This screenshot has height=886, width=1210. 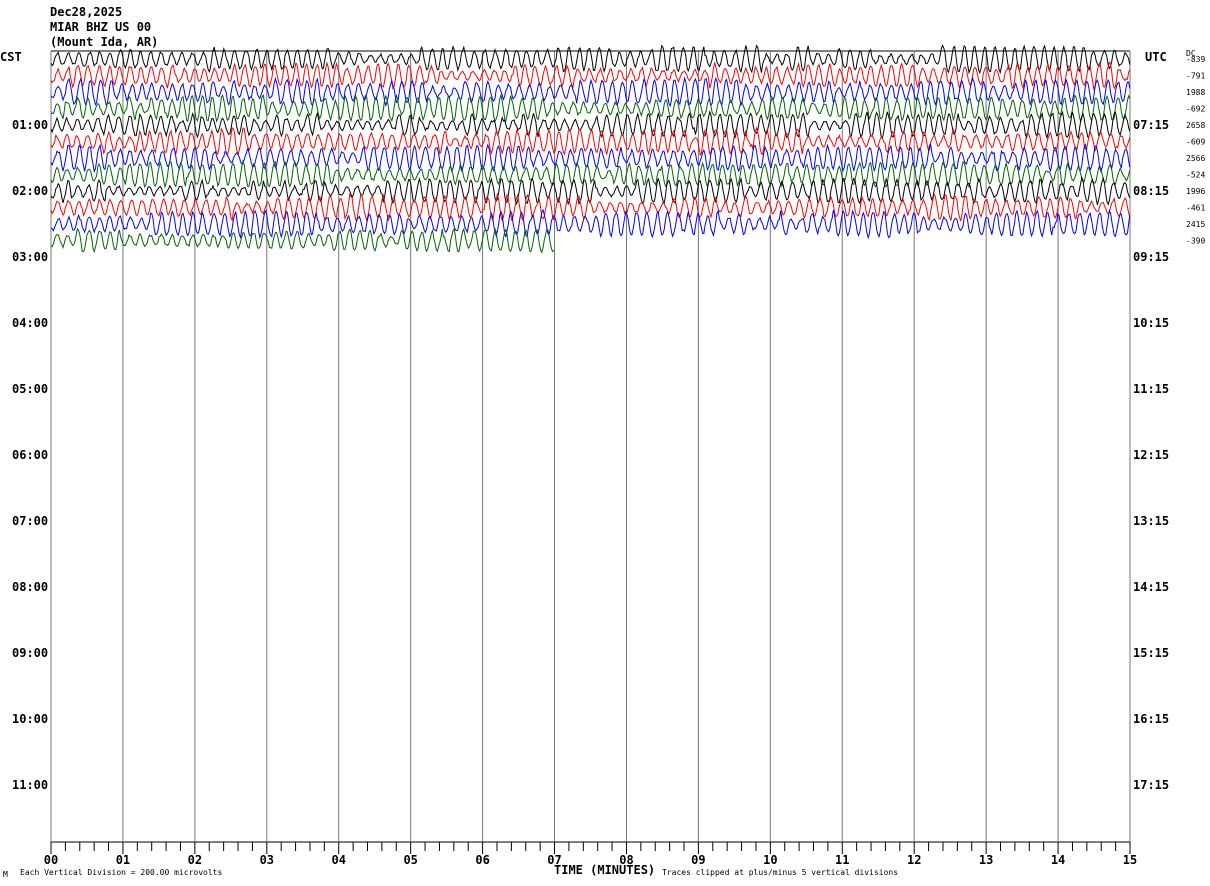 I want to click on x-tick-label: 11, so click(x=842, y=860).